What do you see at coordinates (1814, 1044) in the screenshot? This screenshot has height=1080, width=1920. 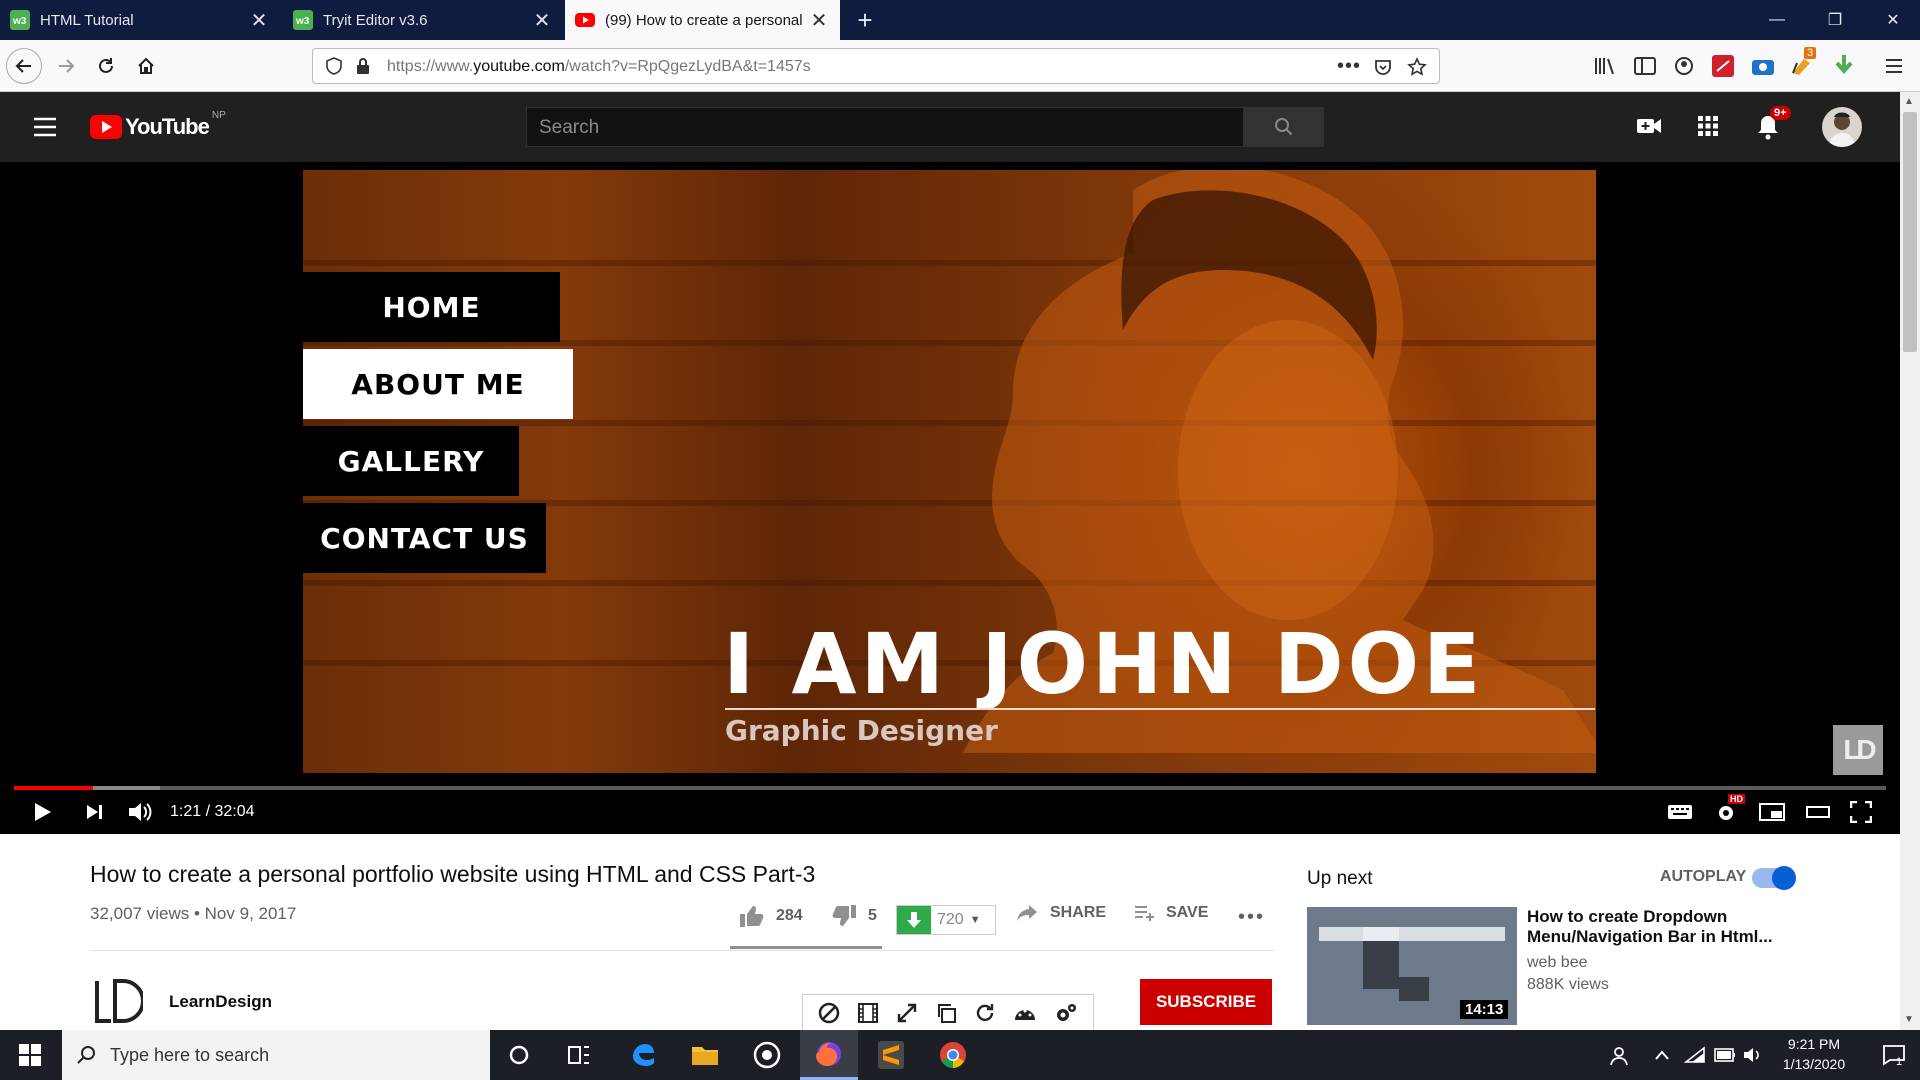 I see `clock-time: 9:21 PM` at bounding box center [1814, 1044].